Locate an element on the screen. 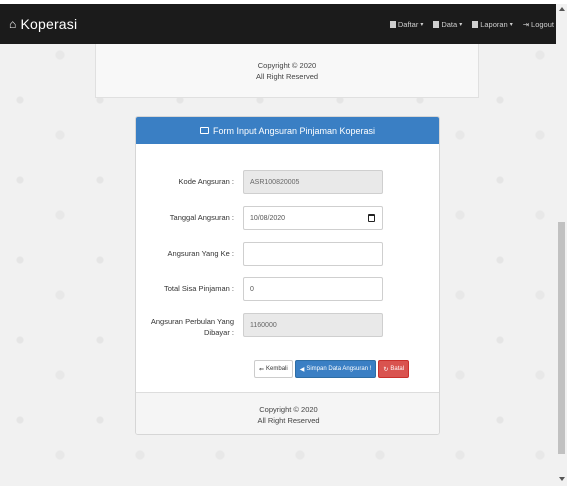  scroll-down-arrow-icon is located at coordinates (562, 479).